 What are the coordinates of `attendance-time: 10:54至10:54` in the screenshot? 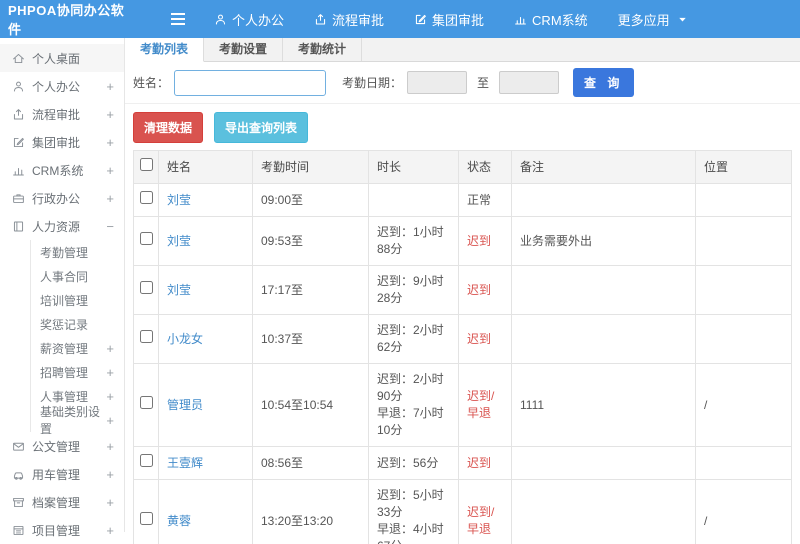 It's located at (311, 405).